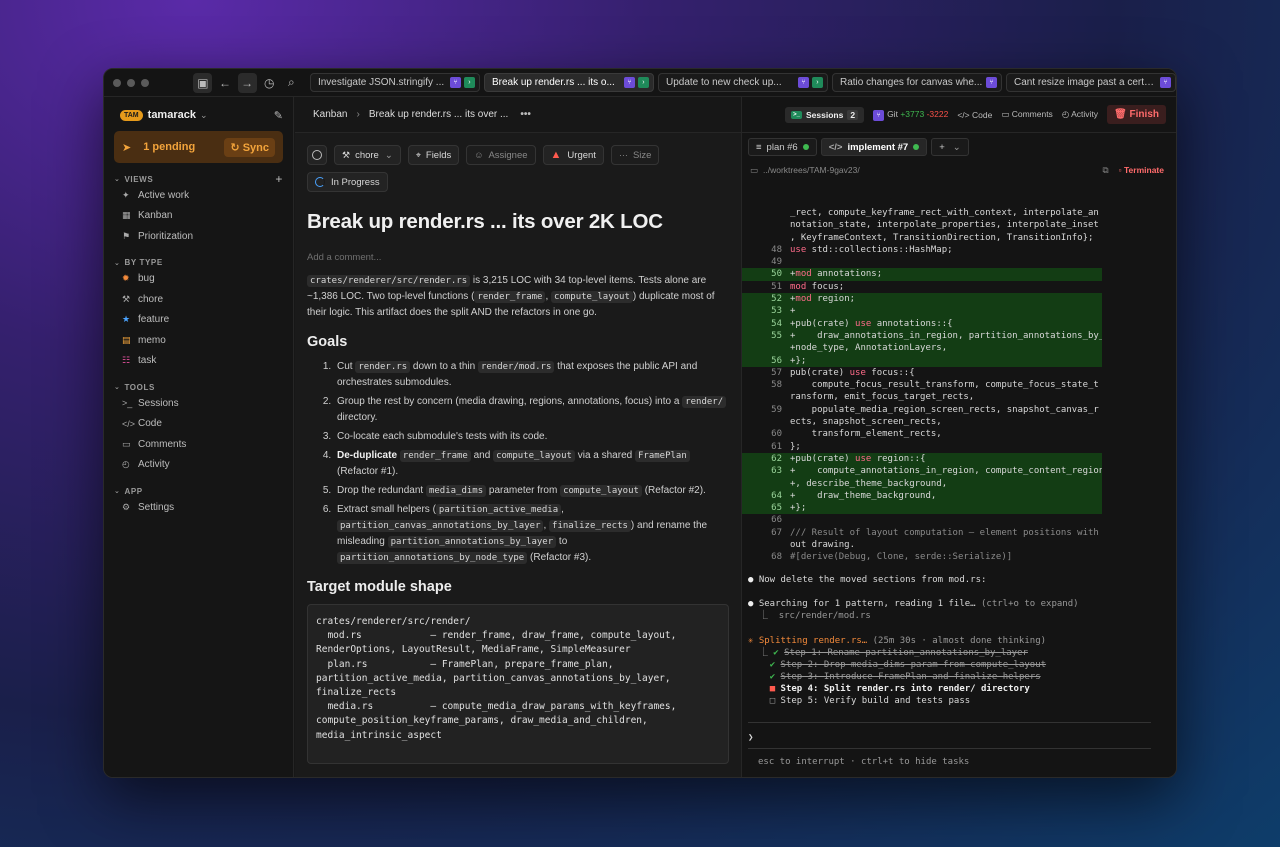  I want to click on sidebar-item-task: ☷ task, so click(198, 361).